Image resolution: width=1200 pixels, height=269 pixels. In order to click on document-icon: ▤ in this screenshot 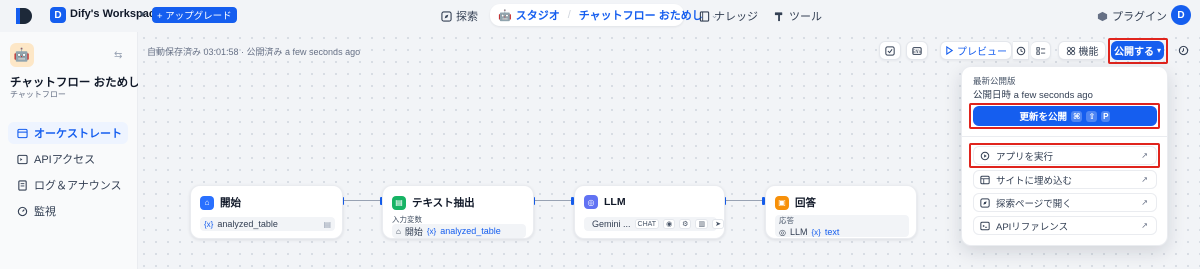, I will do `click(327, 224)`.